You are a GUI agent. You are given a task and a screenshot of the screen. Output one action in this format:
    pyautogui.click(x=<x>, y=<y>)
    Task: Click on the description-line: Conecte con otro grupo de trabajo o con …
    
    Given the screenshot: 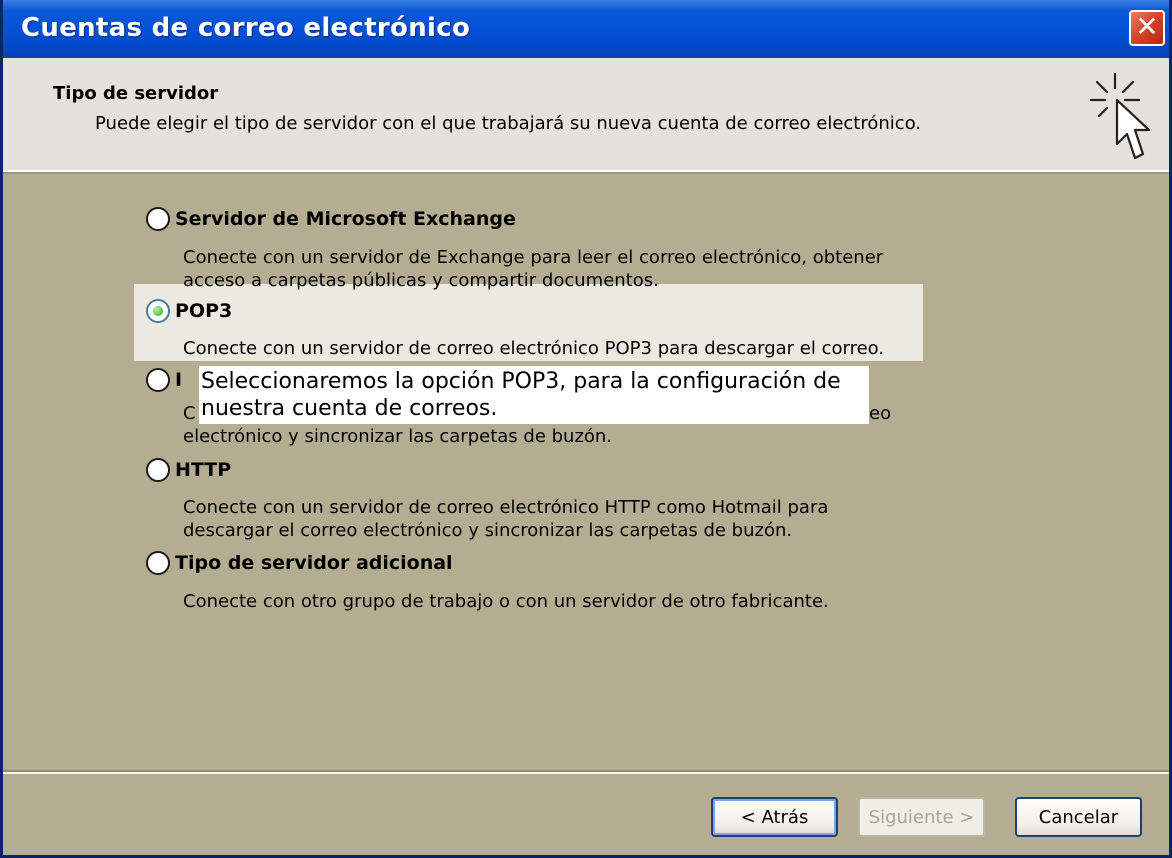 What is the action you would take?
    pyautogui.click(x=506, y=601)
    